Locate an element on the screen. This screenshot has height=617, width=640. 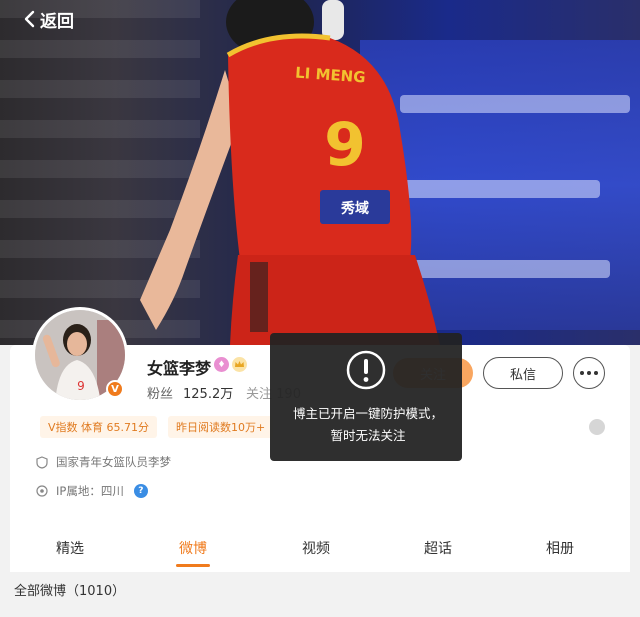
ip-location-row: IP属地：四川 ? is located at coordinates (92, 491).